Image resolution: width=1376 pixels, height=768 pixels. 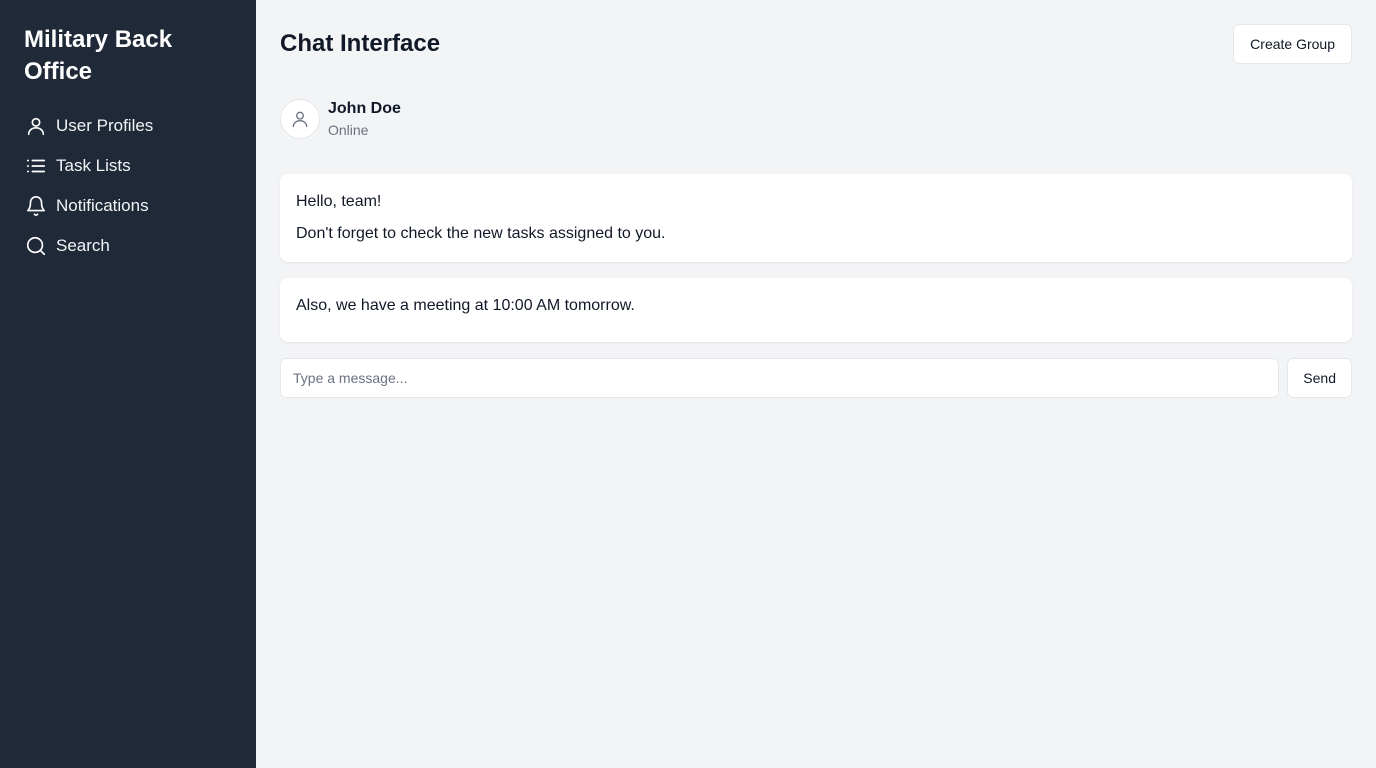 I want to click on sidebar-item-label: Notifications, so click(x=102, y=205).